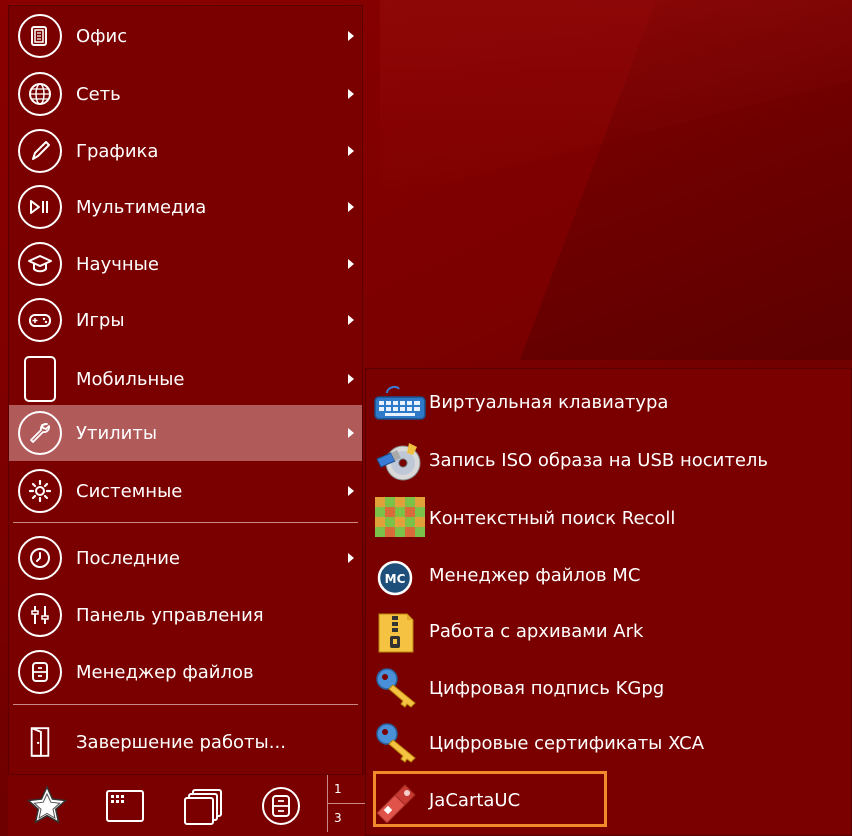 This screenshot has height=836, width=852. What do you see at coordinates (185, 379) in the screenshot?
I see `menu-item-mobile: Мобильные` at bounding box center [185, 379].